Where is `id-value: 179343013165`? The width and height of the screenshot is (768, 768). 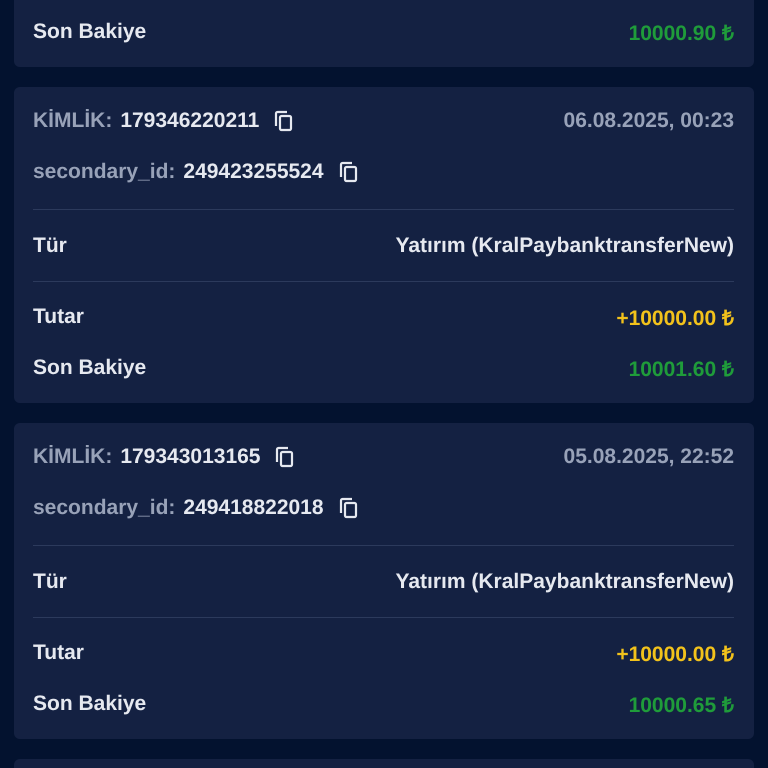
id-value: 179343013165 is located at coordinates (190, 457).